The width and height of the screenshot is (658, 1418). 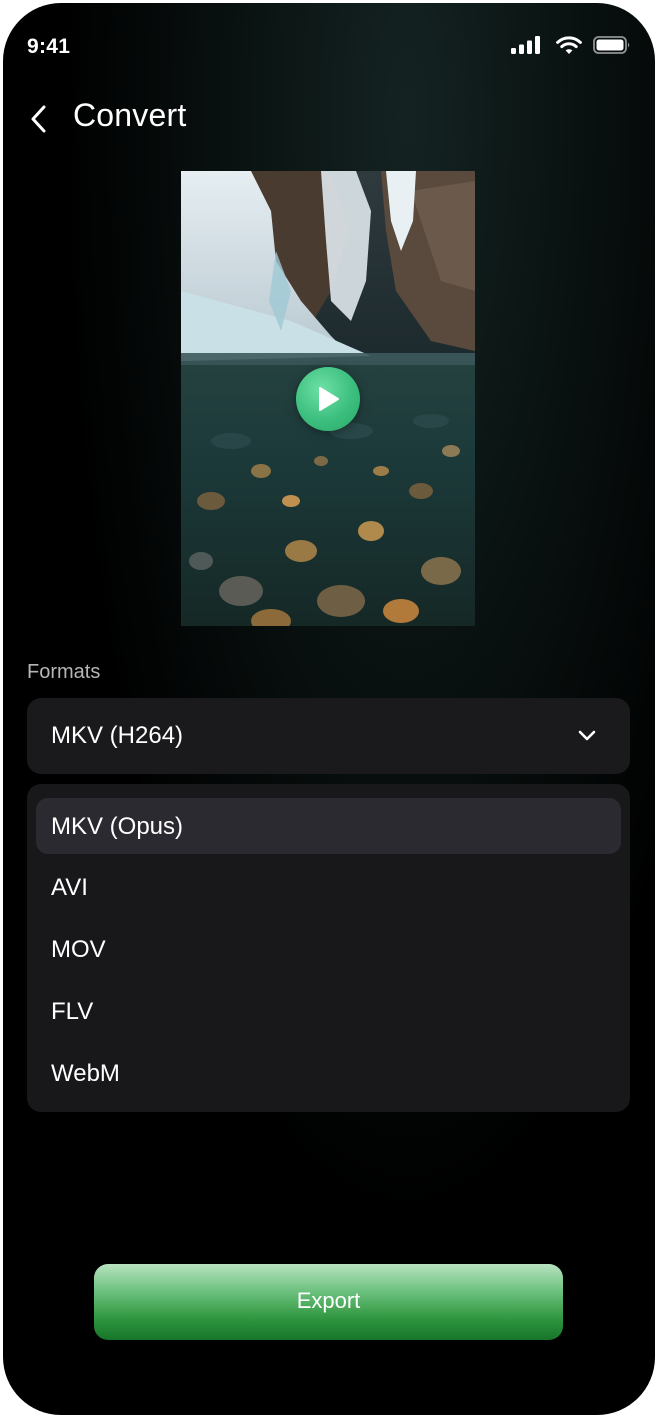 I want to click on format-option-mov: MOV, so click(x=328, y=949).